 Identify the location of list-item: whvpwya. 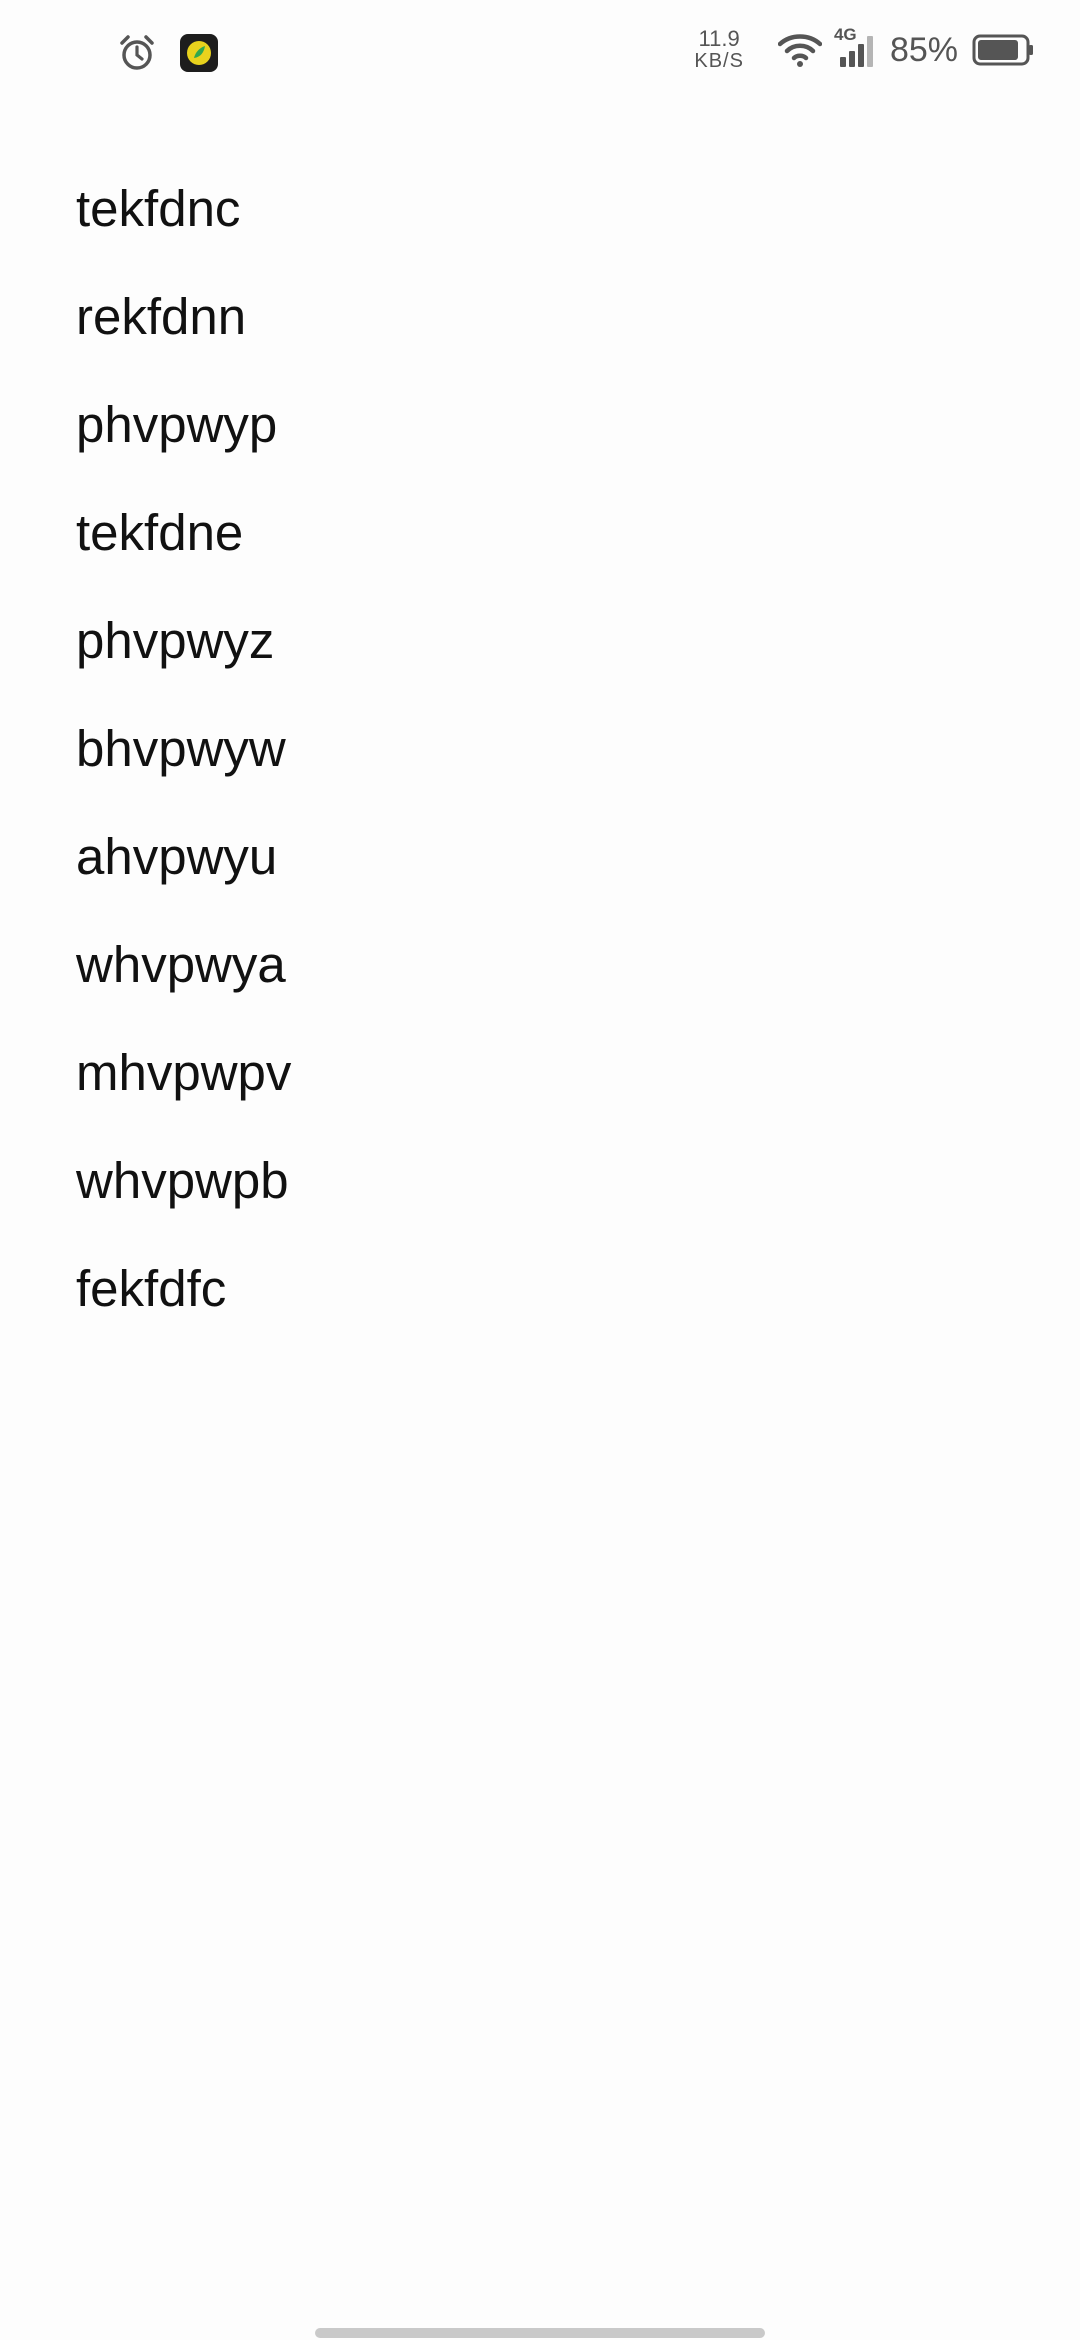
(540, 964).